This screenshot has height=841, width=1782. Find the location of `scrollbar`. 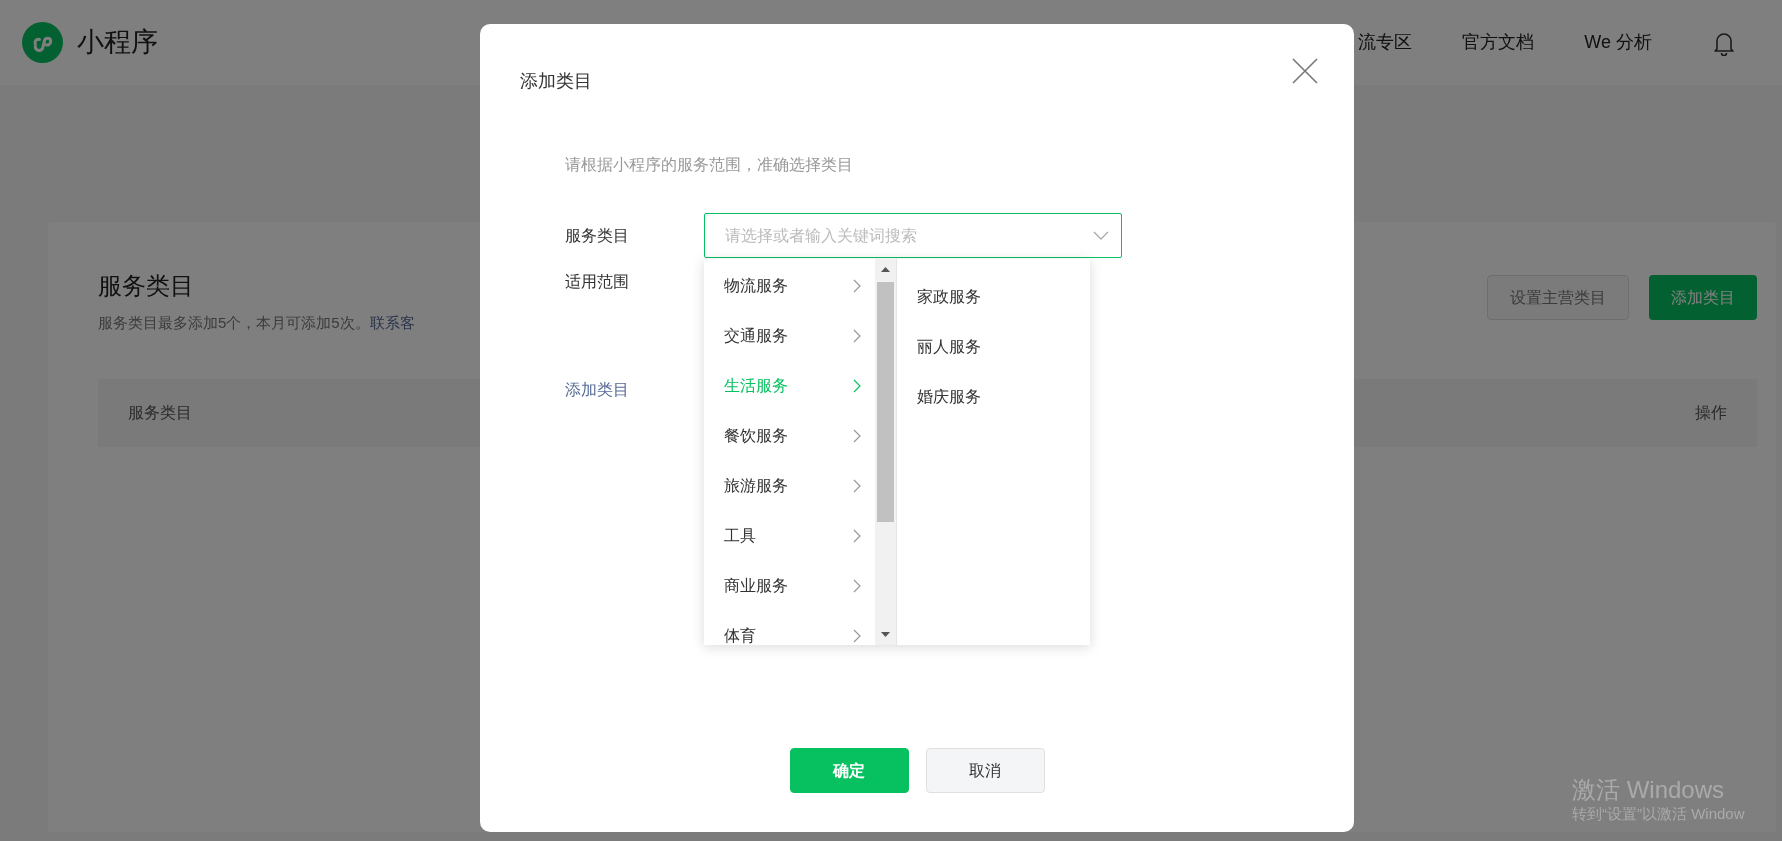

scrollbar is located at coordinates (886, 452).